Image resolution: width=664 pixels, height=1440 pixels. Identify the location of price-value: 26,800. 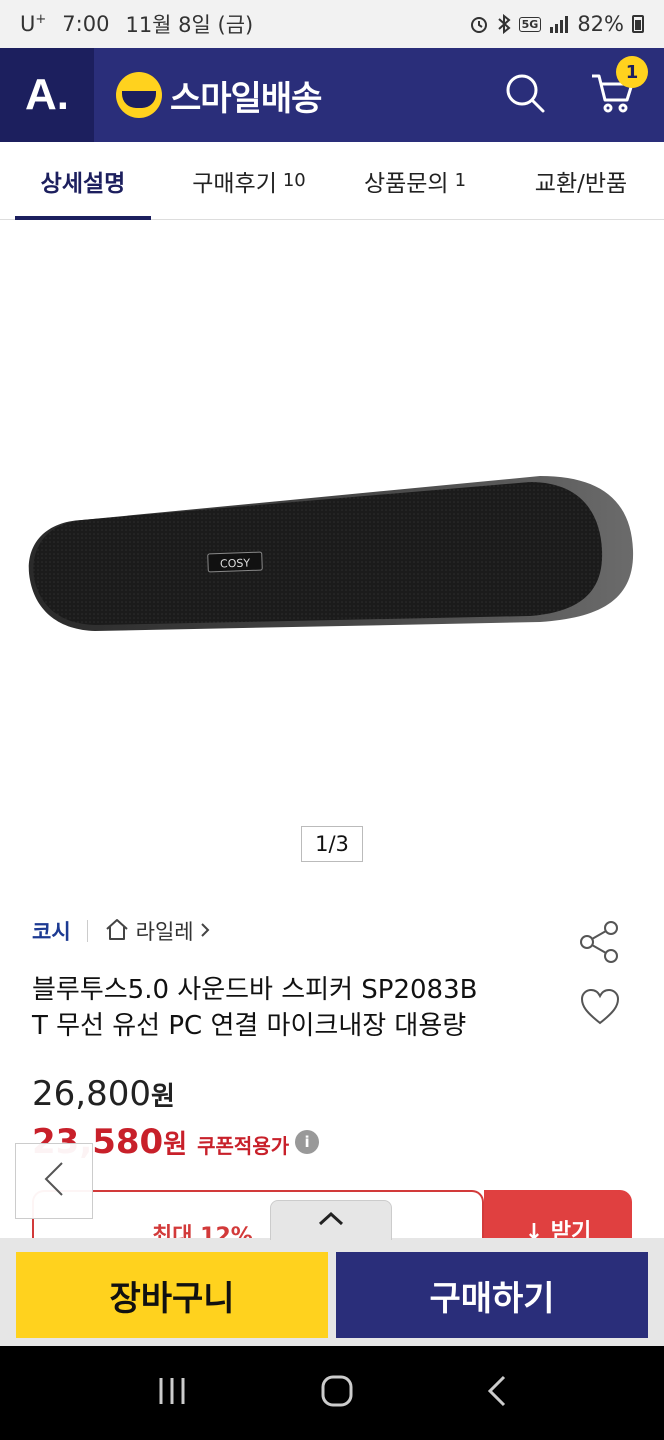
(91, 1094).